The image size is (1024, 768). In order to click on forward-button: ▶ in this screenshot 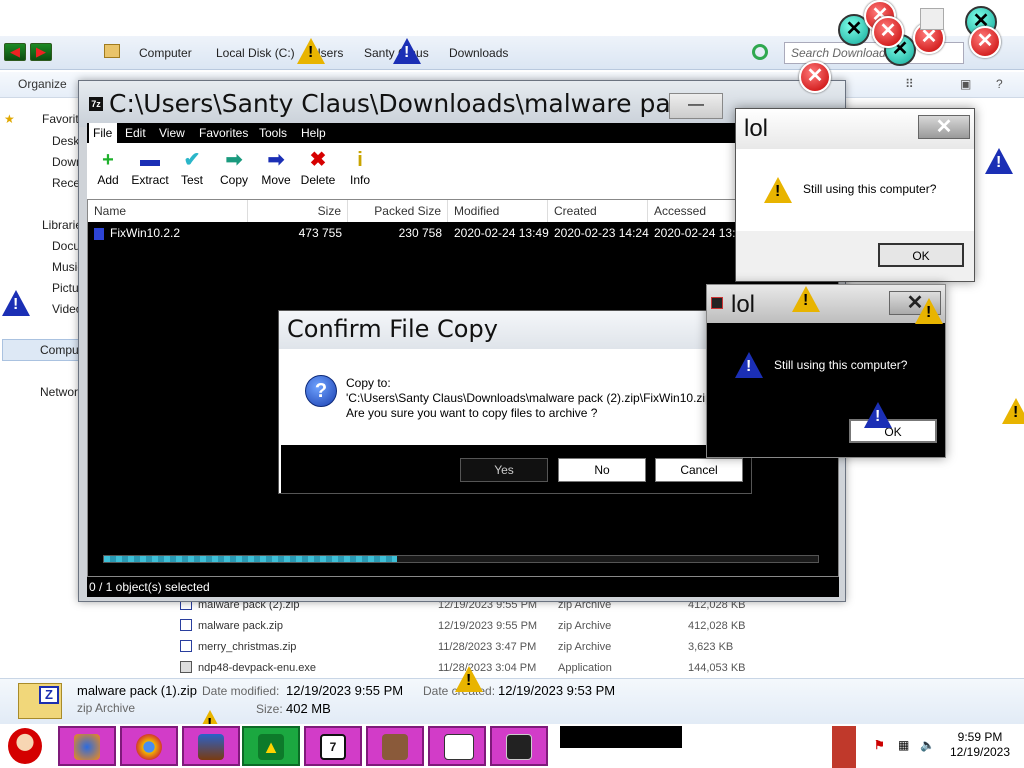, I will do `click(41, 52)`.